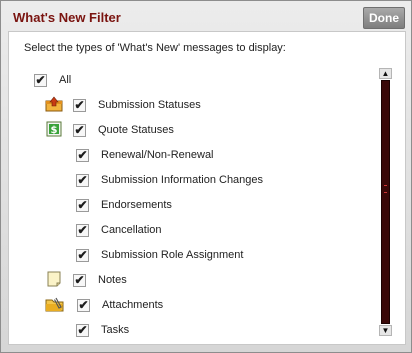  What do you see at coordinates (82, 205) in the screenshot?
I see `checkbox-endorsements: ✔` at bounding box center [82, 205].